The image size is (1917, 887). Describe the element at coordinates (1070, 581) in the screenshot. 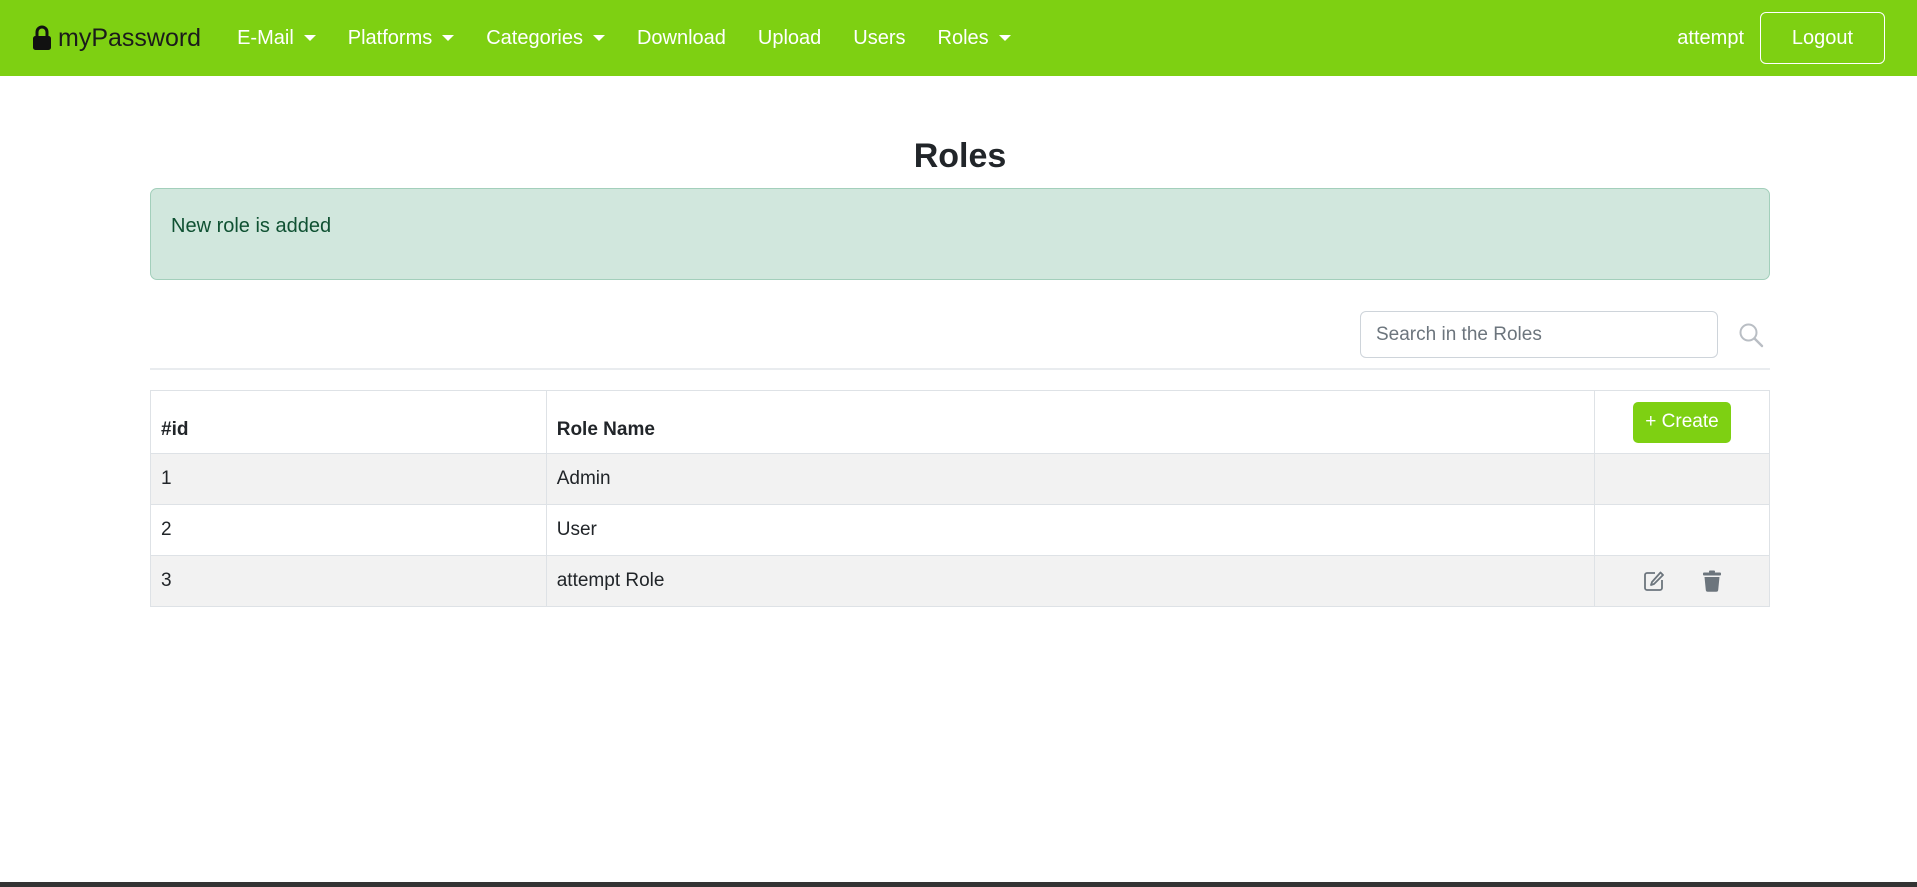

I see `cell-role-name: attempt Role` at that location.